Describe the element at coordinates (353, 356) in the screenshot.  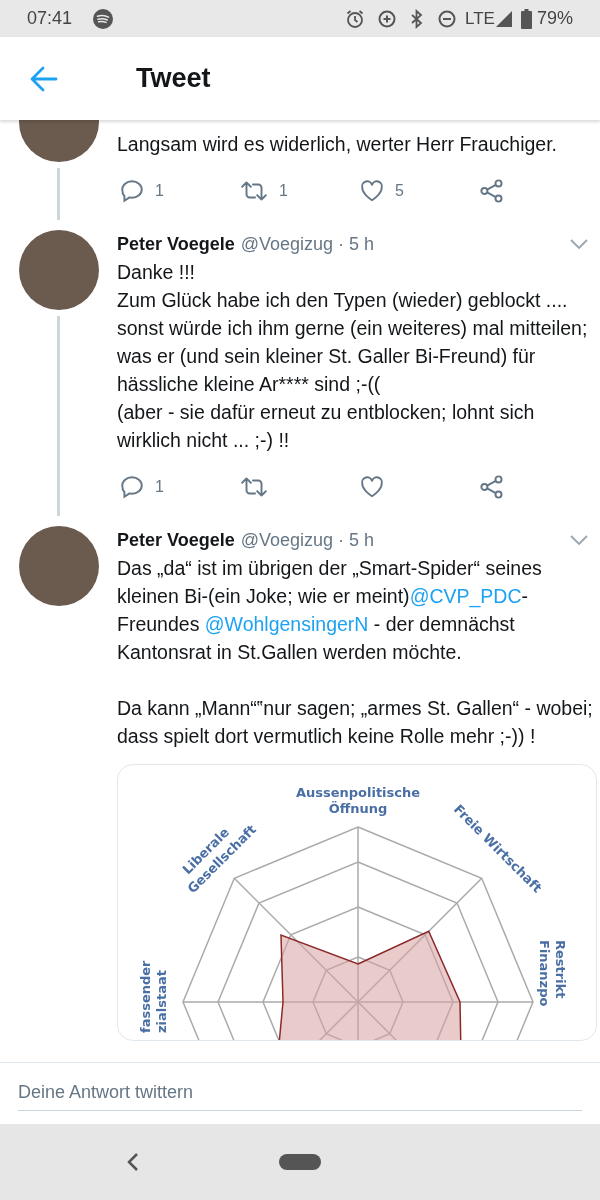
I see `tweet-text: Danke !!! Zum Glück habe ich den Typen (wieder) geblockt .... sonst würde ich ihm gerne (ein weiteres) mal mitteilen; was er (und sein kleiner St. Galler Bi-Freund) für hässliche kleine Ar**** sind ;-(( (aber - sie dafür erneut zu entblocken; lohnt sich wirklich nicht ... ;-) !!` at that location.